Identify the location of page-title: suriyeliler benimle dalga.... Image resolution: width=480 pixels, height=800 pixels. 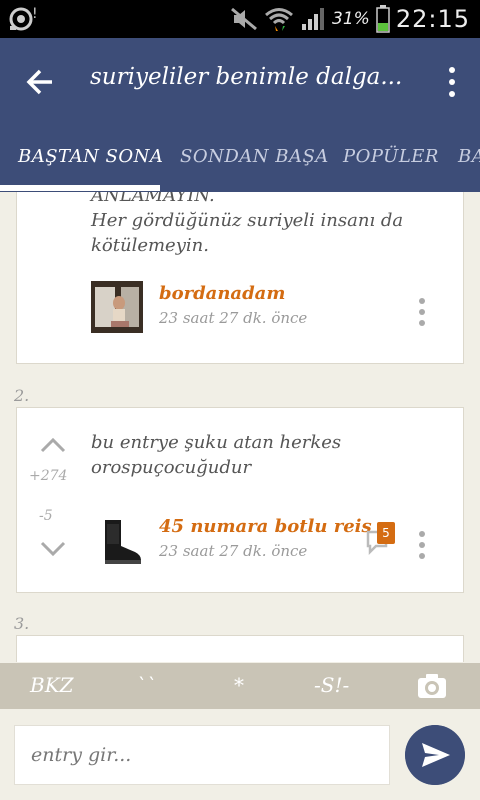
(246, 77).